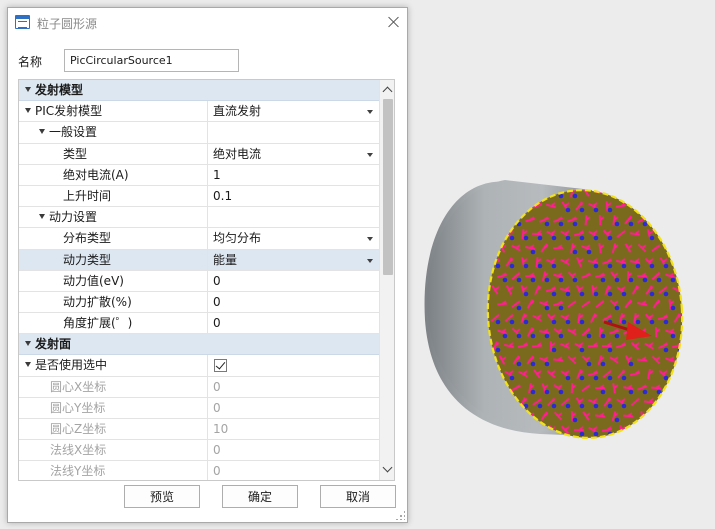 This screenshot has width=715, height=529. What do you see at coordinates (113, 259) in the screenshot?
I see `property-name-cell: 动力类型` at bounding box center [113, 259].